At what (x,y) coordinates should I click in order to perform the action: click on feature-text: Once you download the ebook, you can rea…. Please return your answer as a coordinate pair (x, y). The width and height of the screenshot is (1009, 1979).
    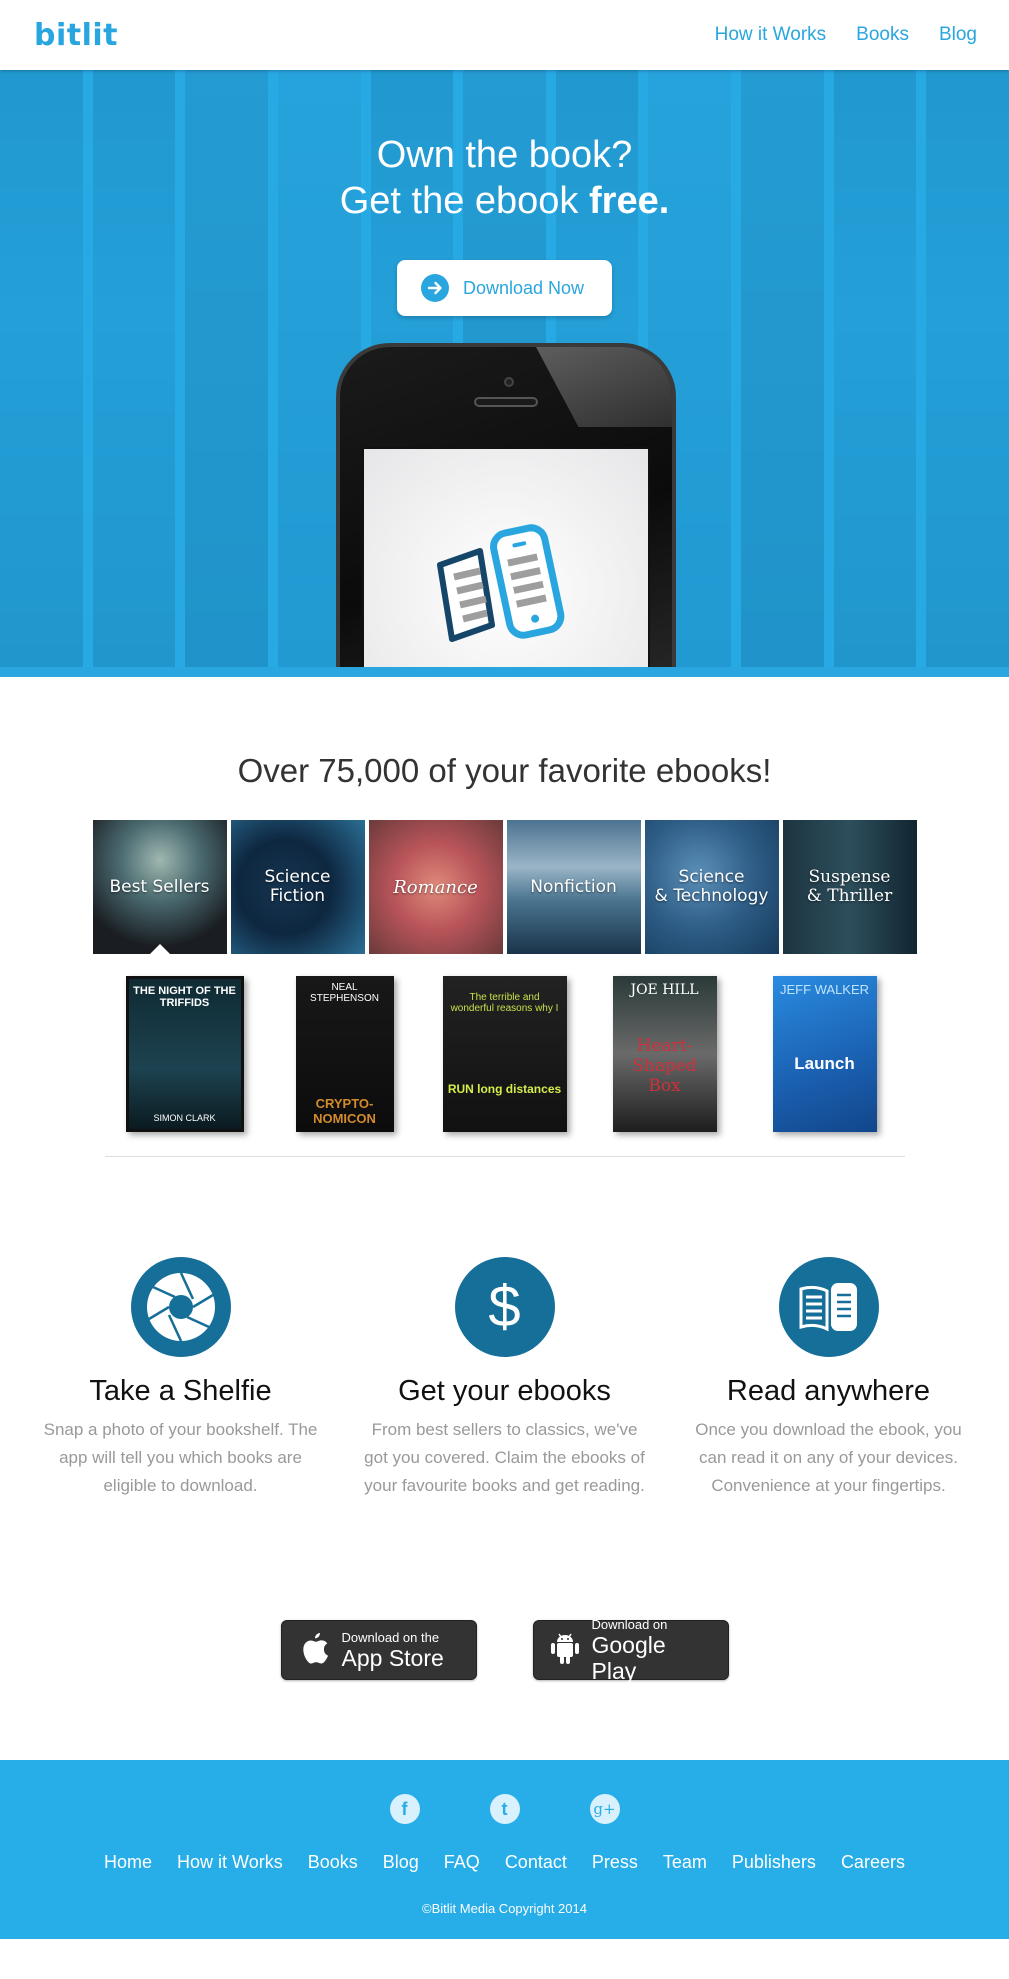
    Looking at the image, I should click on (828, 1457).